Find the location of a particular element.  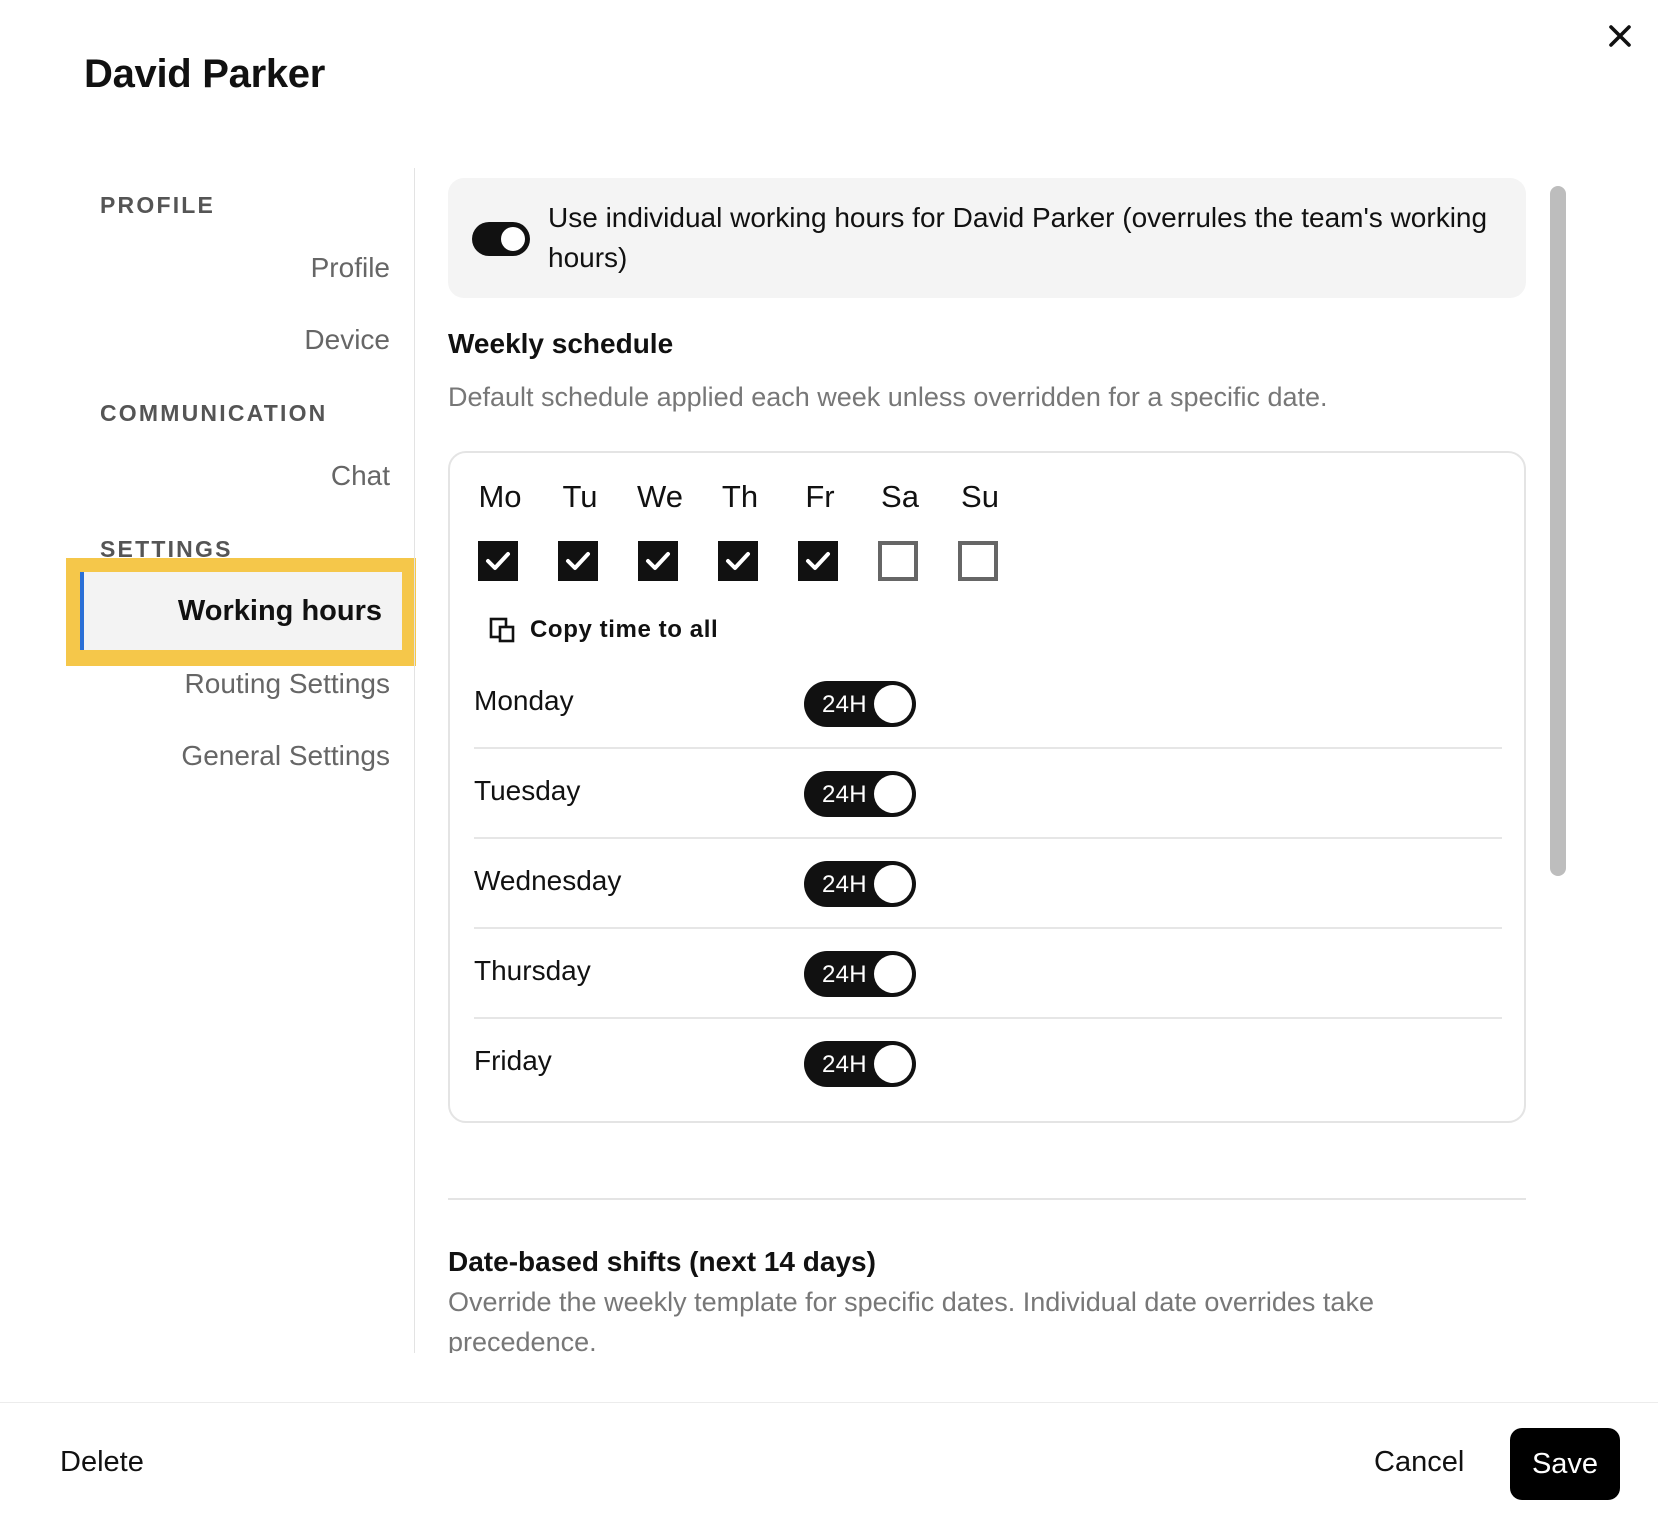

copy-time-to-all-button: Copy time to all is located at coordinates (603, 630).